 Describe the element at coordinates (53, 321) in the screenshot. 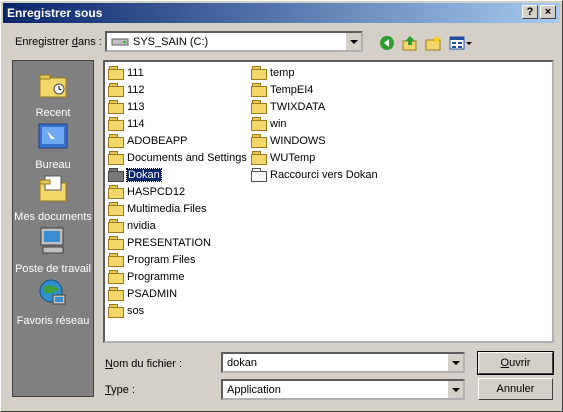

I see `place-network-label: Favoris réseau` at that location.